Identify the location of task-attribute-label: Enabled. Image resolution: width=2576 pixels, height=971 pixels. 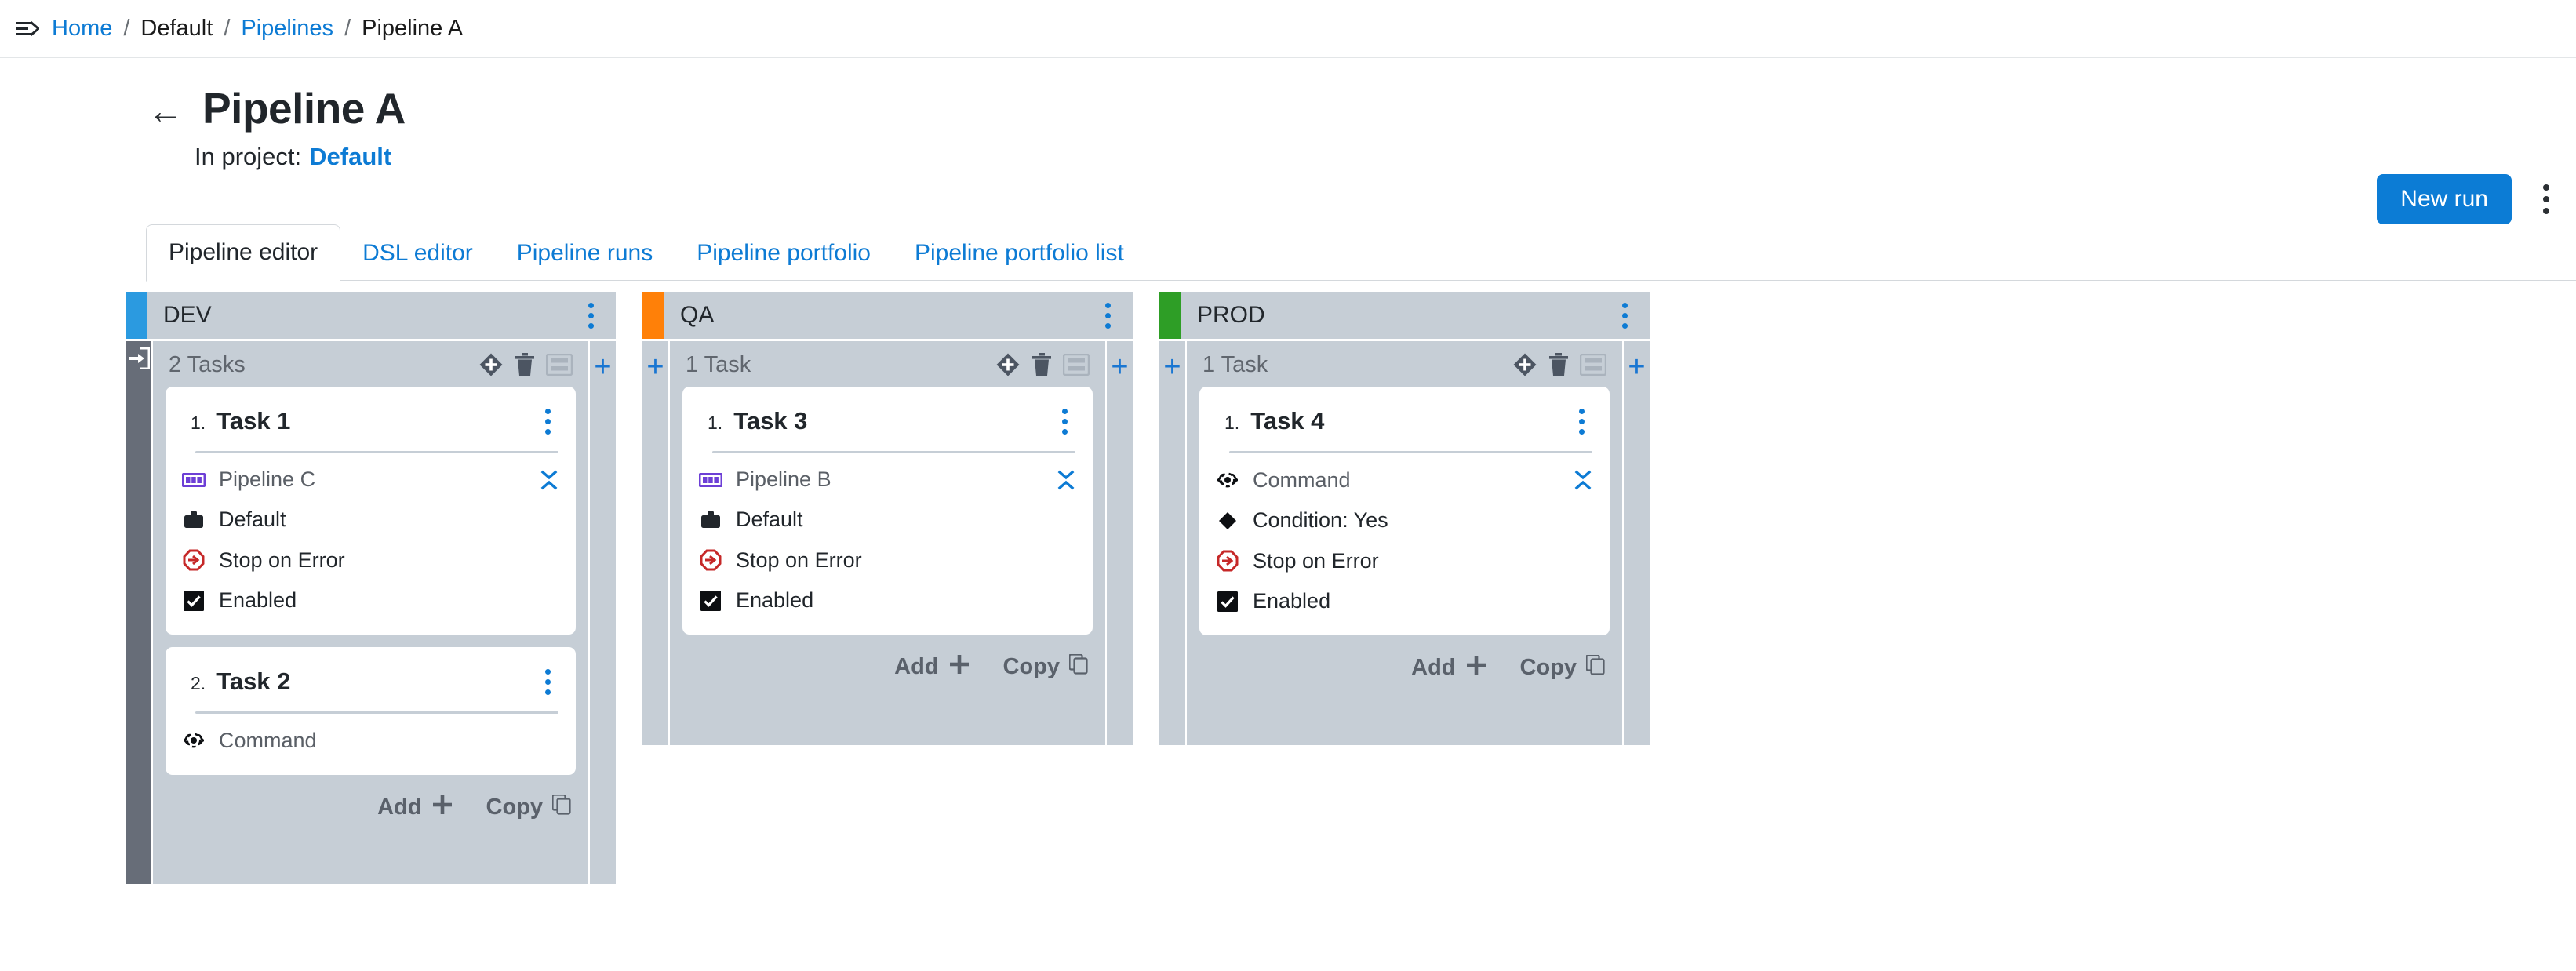
(775, 600).